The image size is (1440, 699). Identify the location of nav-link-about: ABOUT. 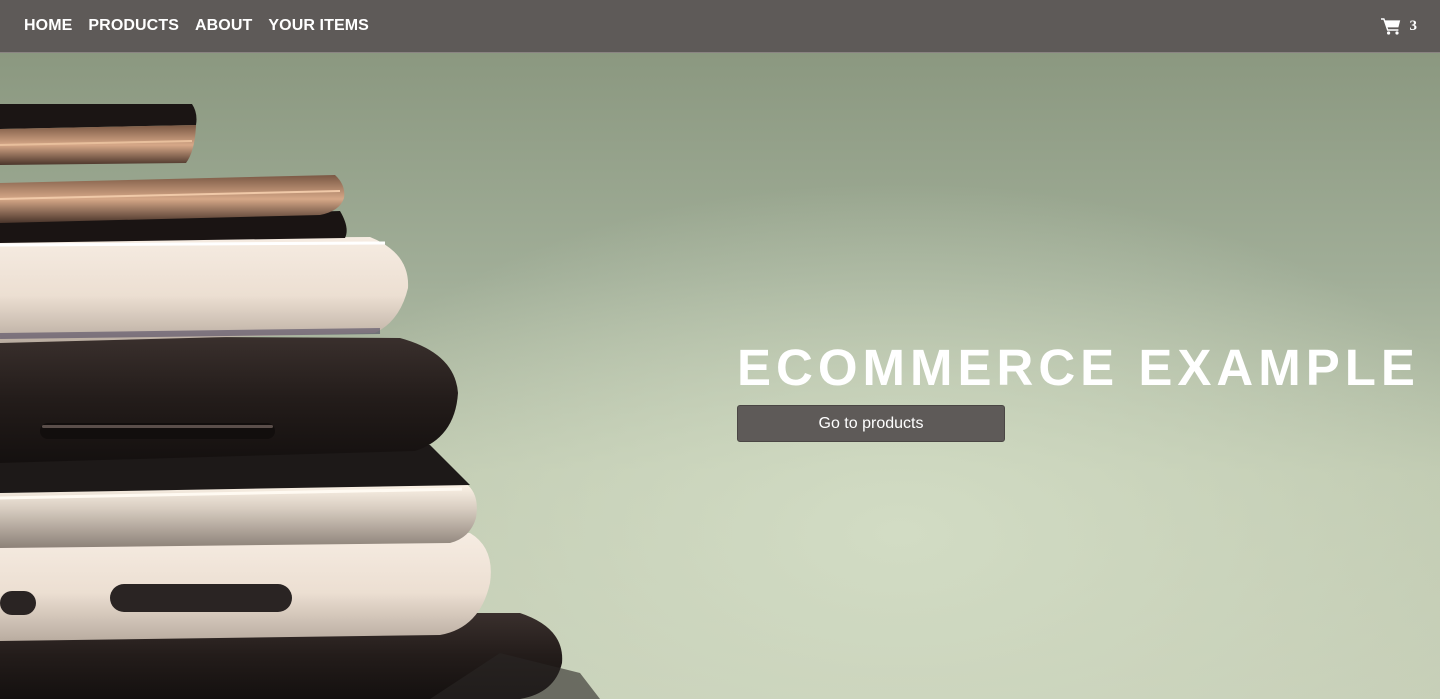
(223, 26).